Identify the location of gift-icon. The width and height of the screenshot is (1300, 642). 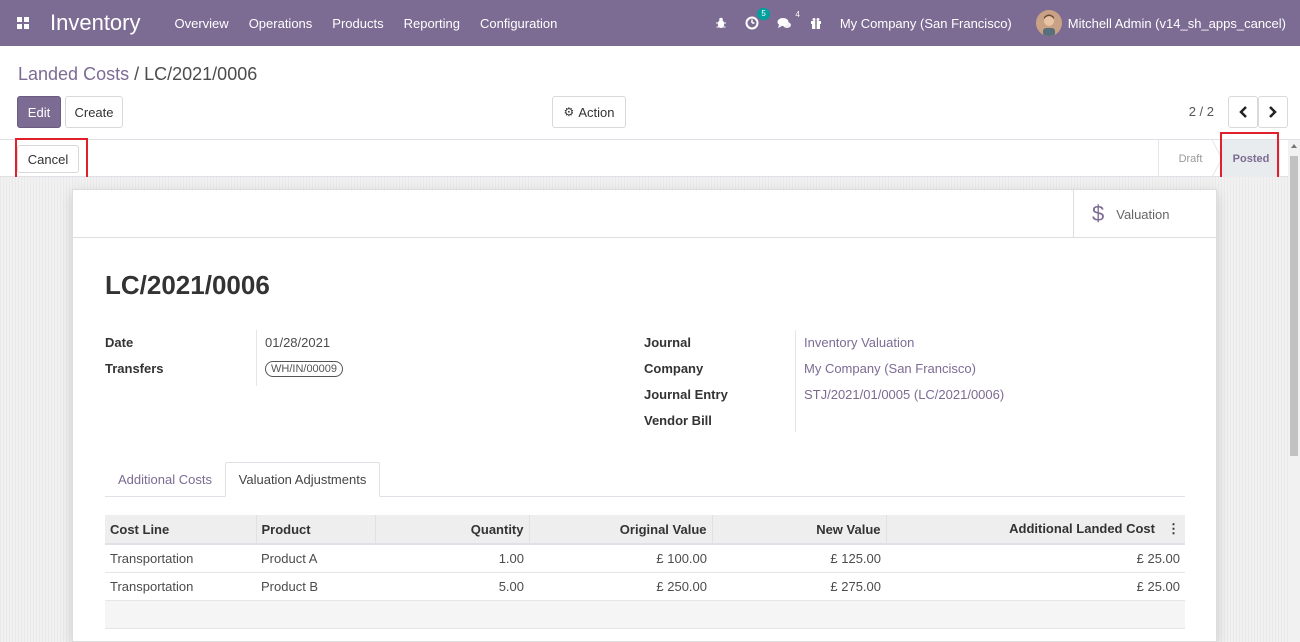
(816, 23).